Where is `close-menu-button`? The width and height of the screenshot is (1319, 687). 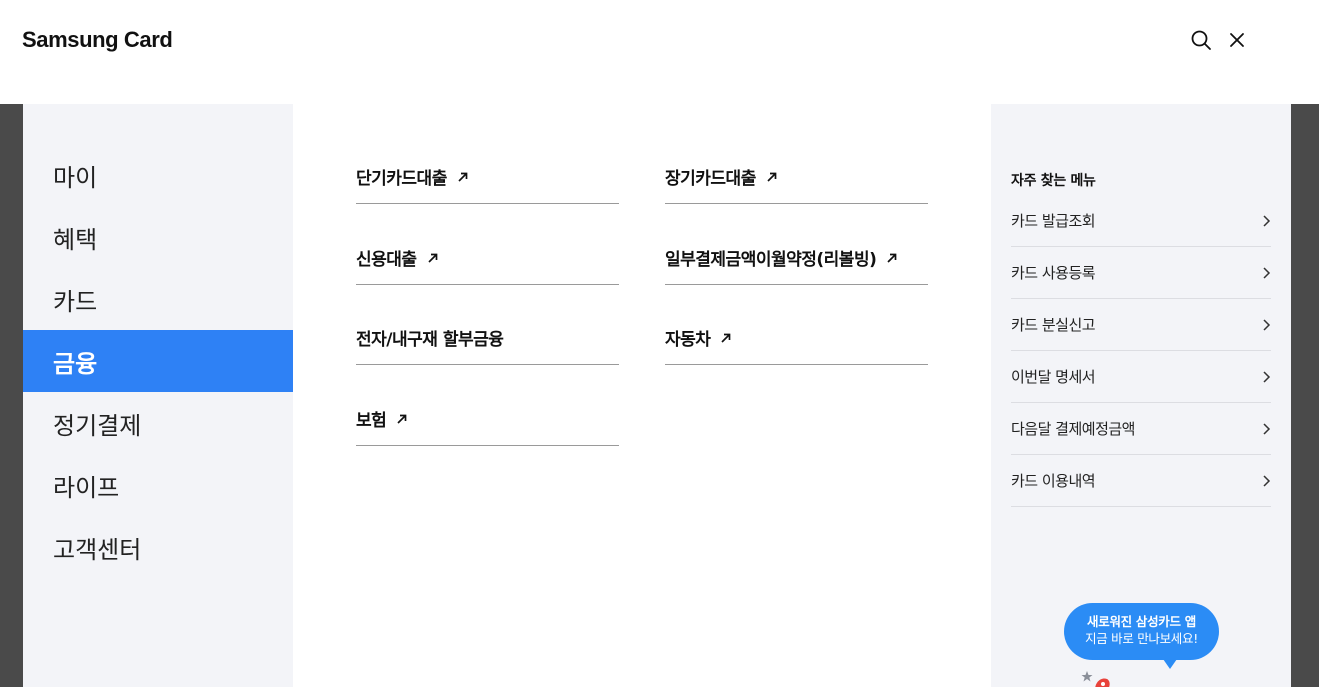 close-menu-button is located at coordinates (1237, 40).